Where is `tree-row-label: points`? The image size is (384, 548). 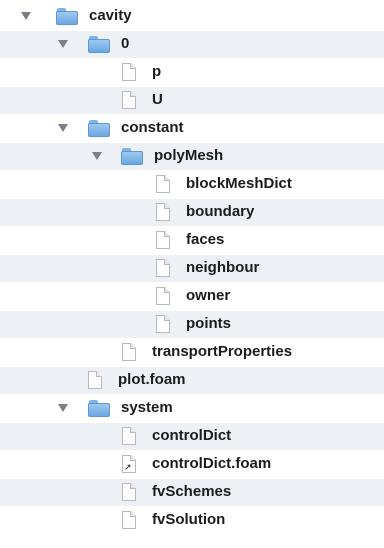
tree-row-label: points is located at coordinates (208, 323).